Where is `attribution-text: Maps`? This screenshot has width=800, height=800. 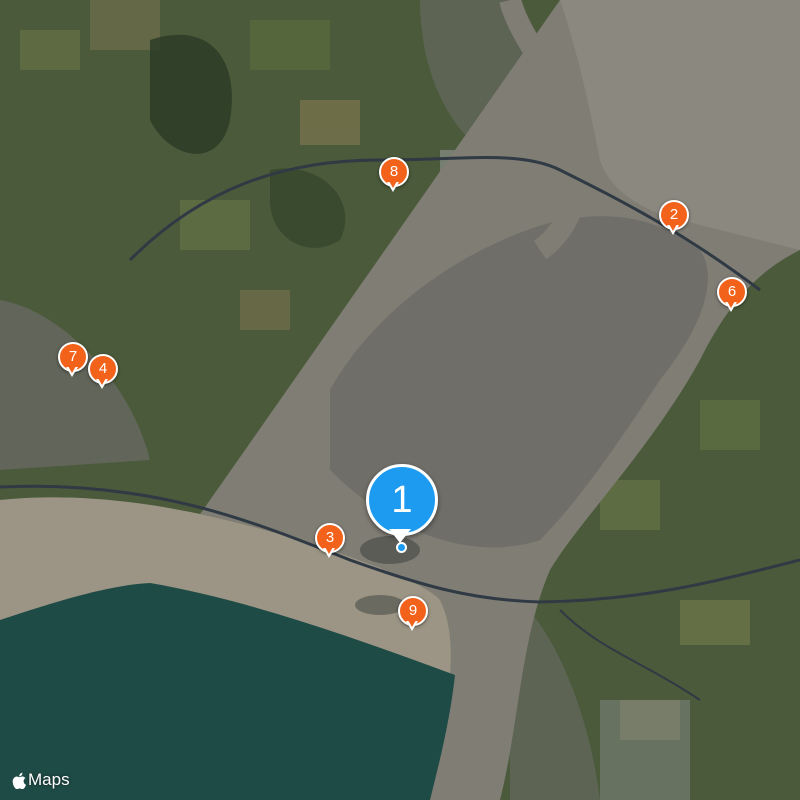 attribution-text: Maps is located at coordinates (49, 779).